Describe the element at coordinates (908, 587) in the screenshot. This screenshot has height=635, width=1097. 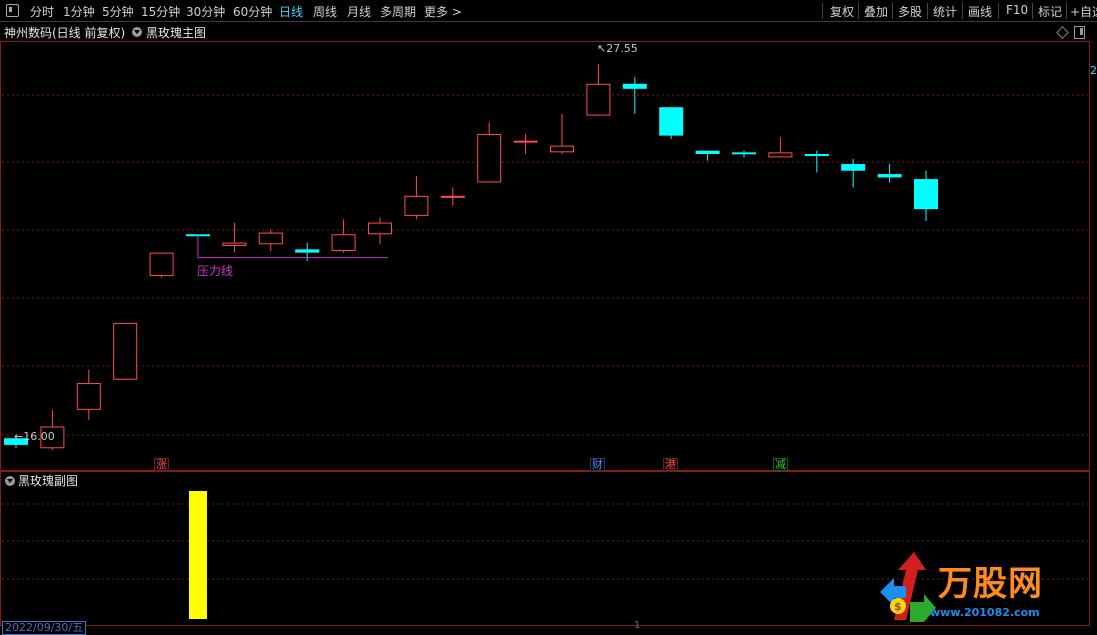
I see `stock-arrow-logo-icon: $` at that location.